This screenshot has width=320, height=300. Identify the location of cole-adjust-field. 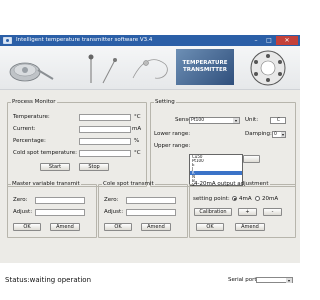
(151, 212).